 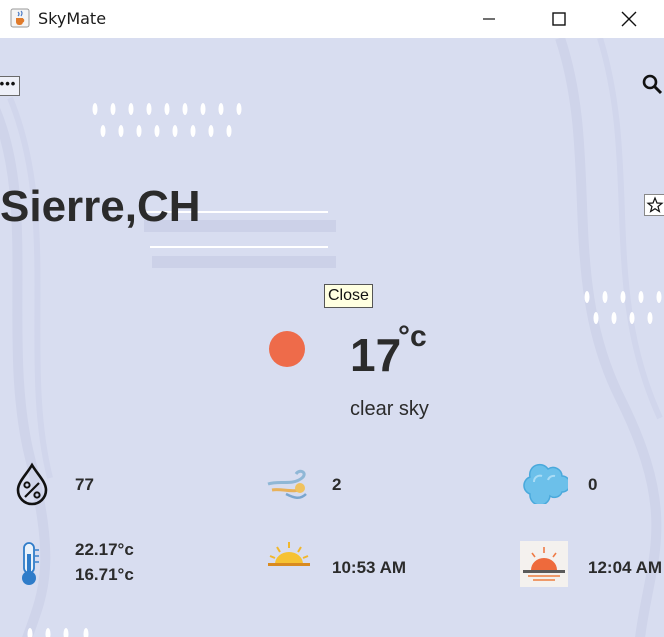 What do you see at coordinates (287, 349) in the screenshot?
I see `sun-icon` at bounding box center [287, 349].